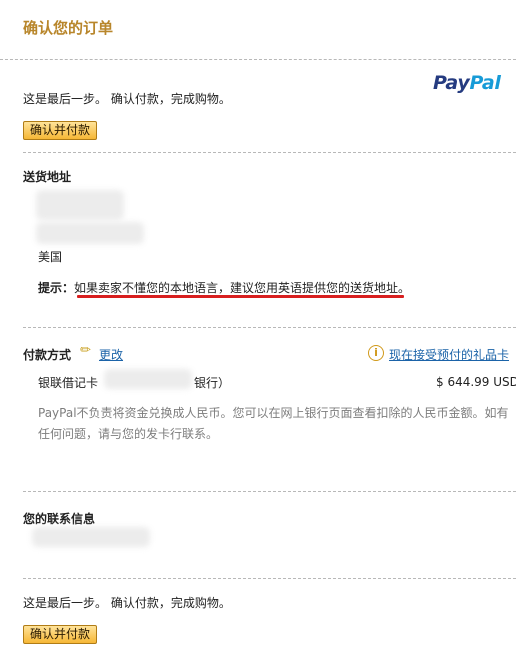 Image resolution: width=516 pixels, height=656 pixels. Describe the element at coordinates (212, 383) in the screenshot. I see `card-bank-suffix: 银行）` at that location.